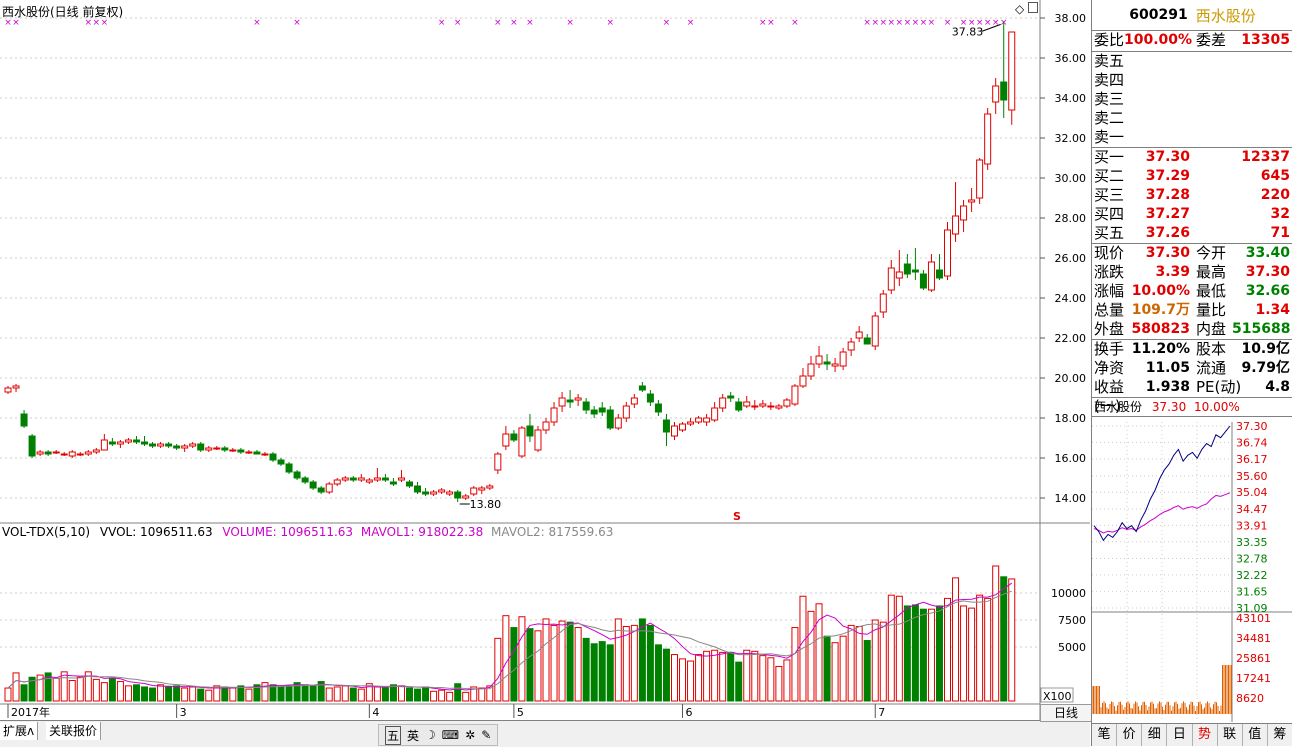 This screenshot has width=1292, height=747. Describe the element at coordinates (74, 731) in the screenshot. I see `related-quote-tab: 关联报价` at that location.